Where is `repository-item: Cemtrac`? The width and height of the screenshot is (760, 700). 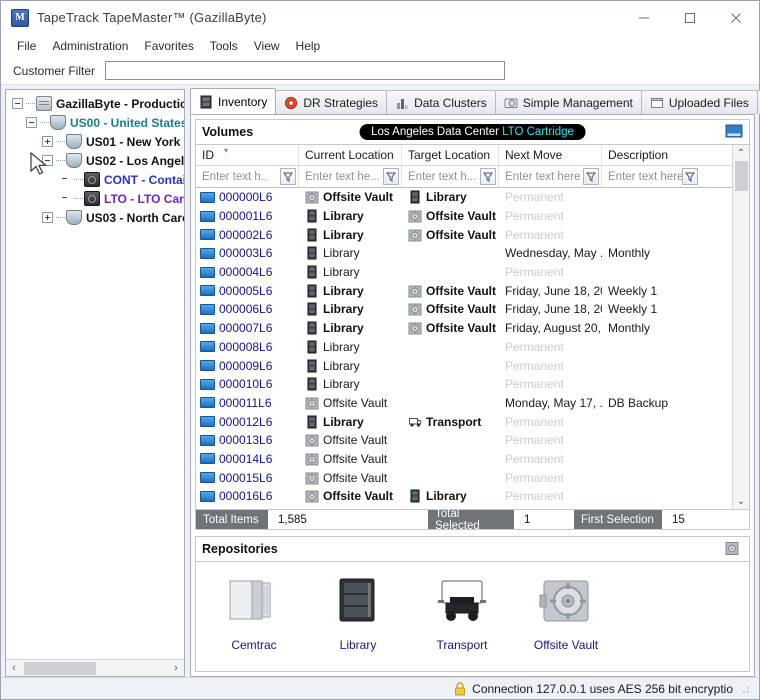 repository-item: Cemtrac is located at coordinates (254, 621).